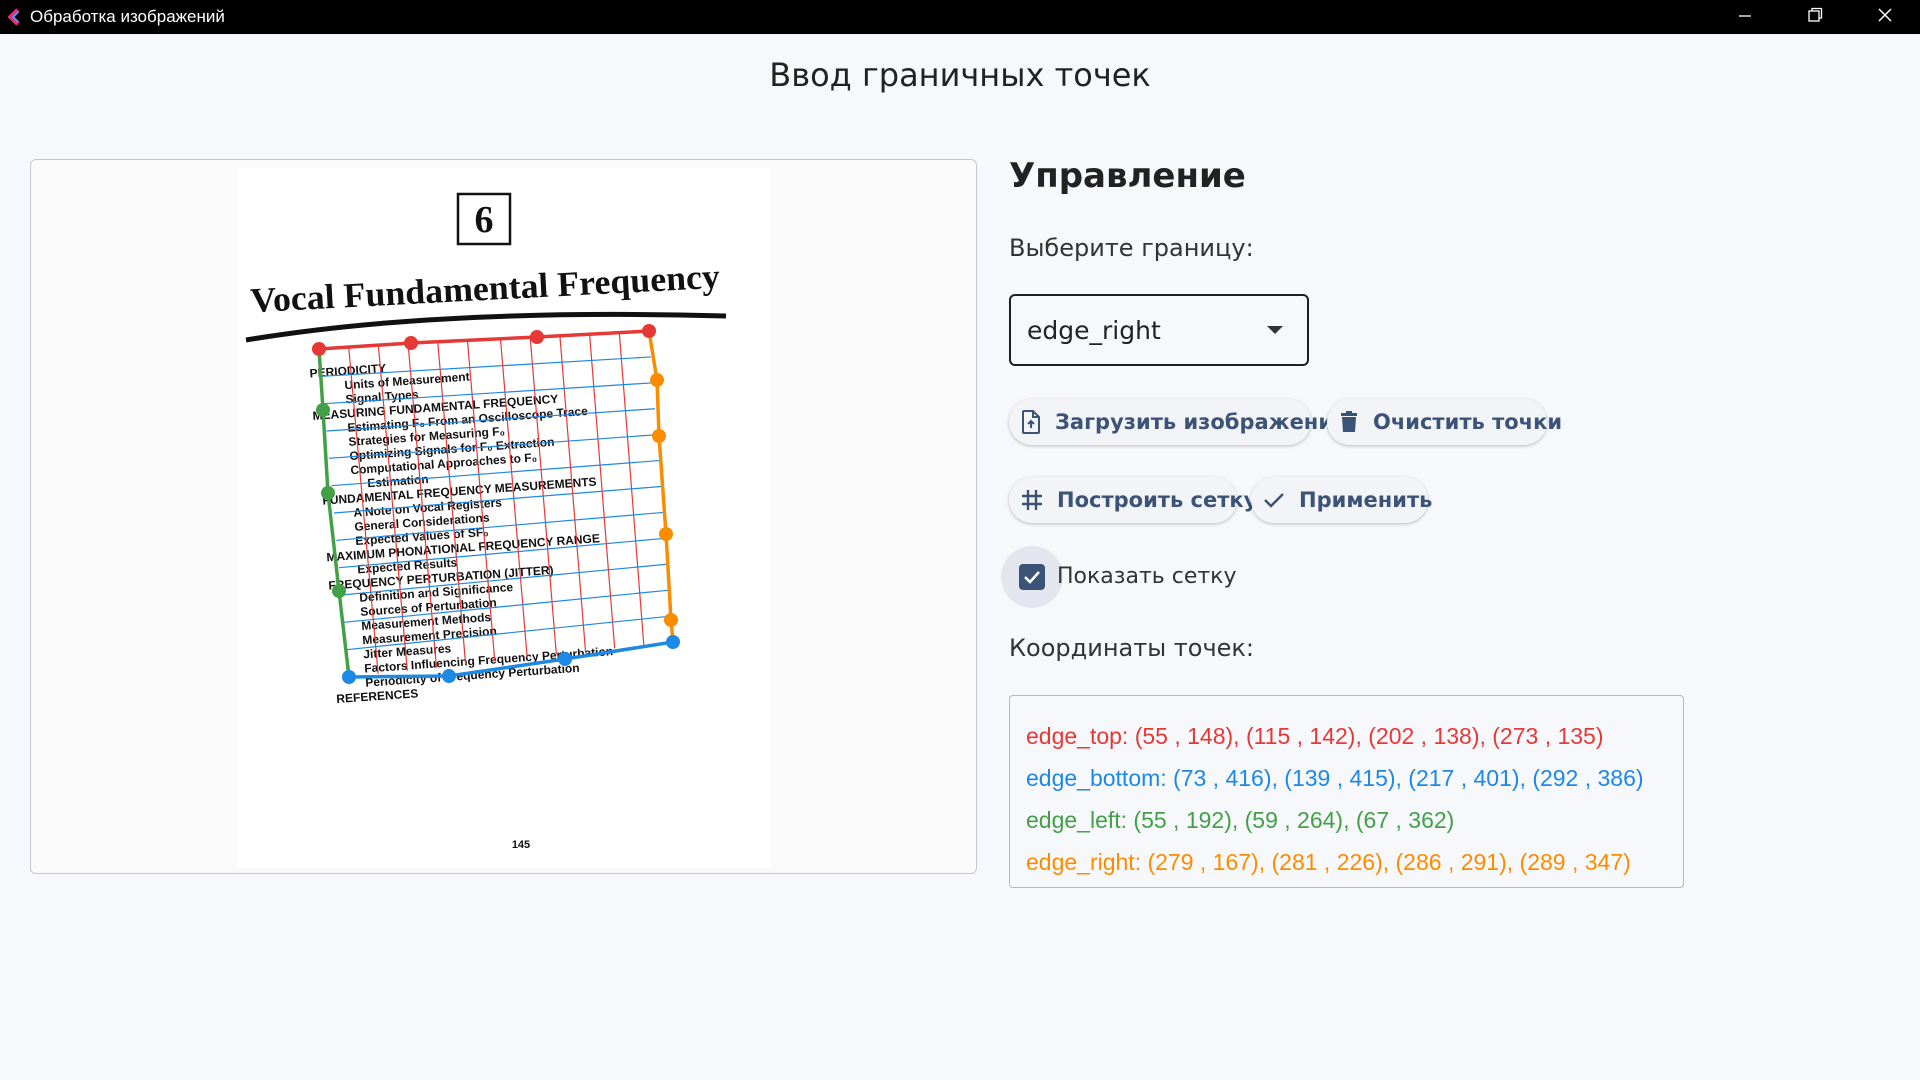 This screenshot has width=1920, height=1080. What do you see at coordinates (960, 17) in the screenshot?
I see `window-titlebar: Обработка изображений` at bounding box center [960, 17].